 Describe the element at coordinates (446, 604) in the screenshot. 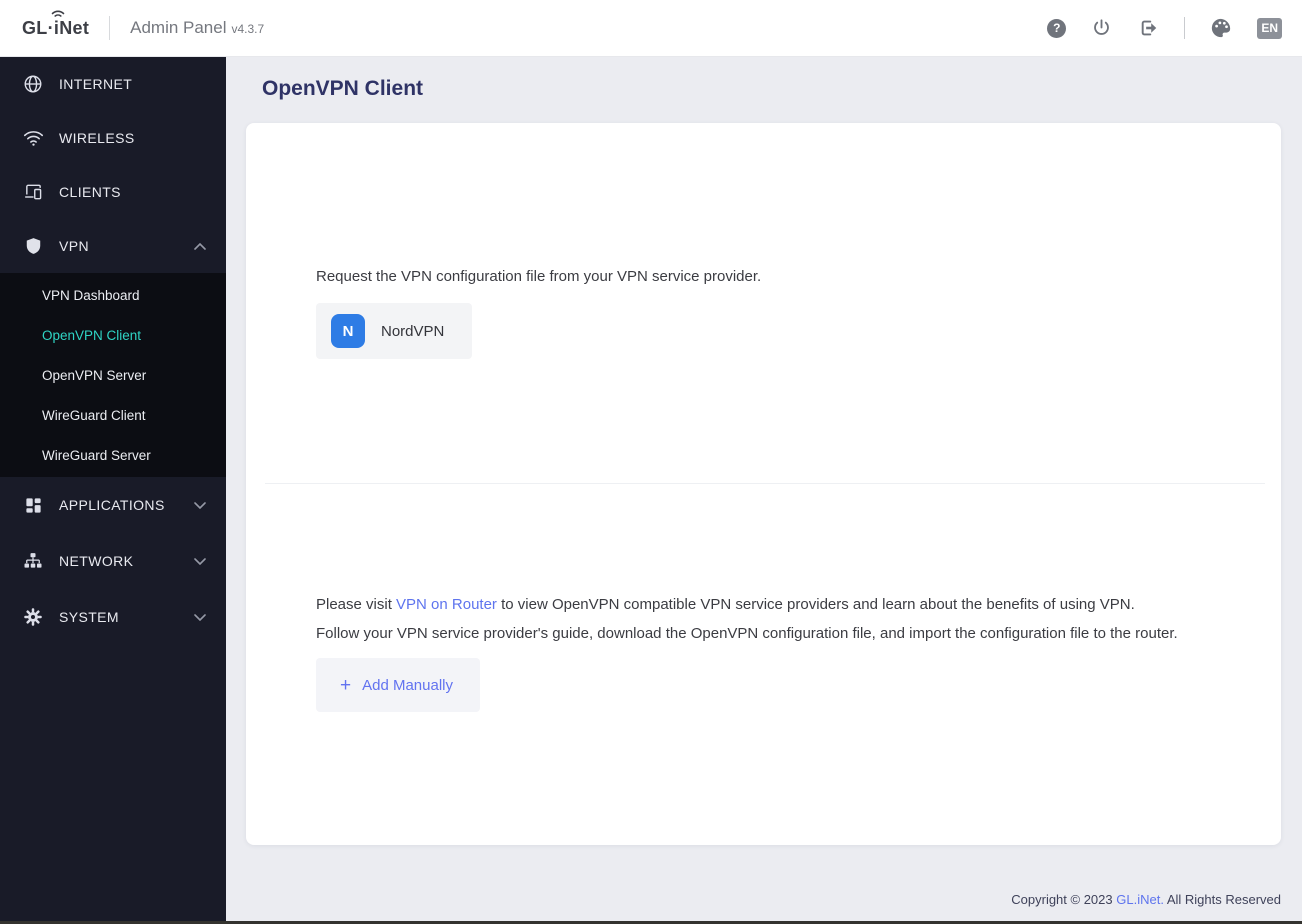

I see `vpn-on-router-link: VPN on Router` at that location.